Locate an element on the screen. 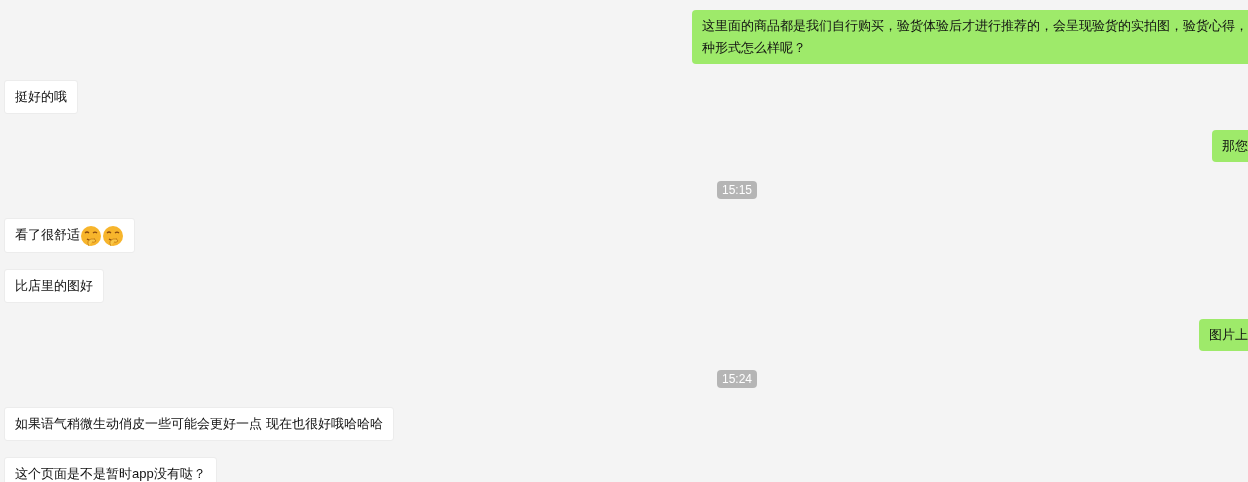 The height and width of the screenshot is (482, 1248). message-bubble: 如果语气稍微生动俏皮一些可能会更好一点 现在也很好哦哈哈哈 is located at coordinates (199, 423).